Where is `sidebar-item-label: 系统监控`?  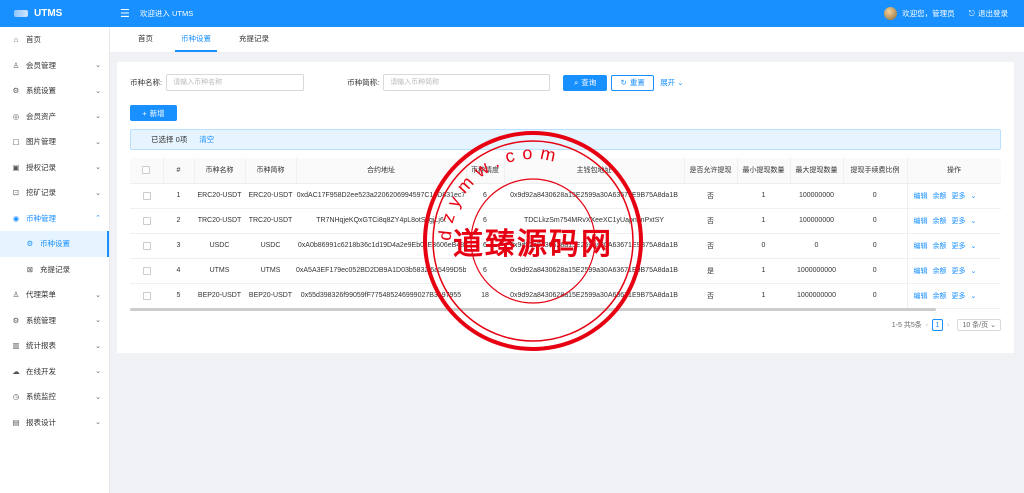 sidebar-item-label: 系统监控 is located at coordinates (41, 397).